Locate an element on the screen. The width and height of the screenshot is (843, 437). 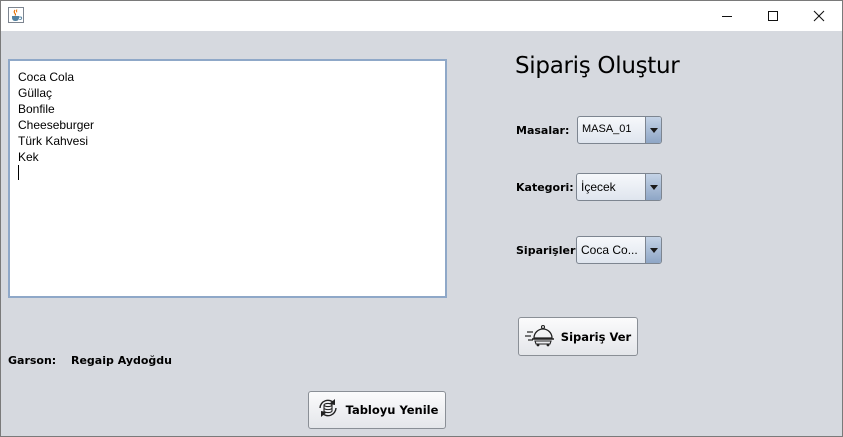
order-button: Sipariş Ver is located at coordinates (578, 336).